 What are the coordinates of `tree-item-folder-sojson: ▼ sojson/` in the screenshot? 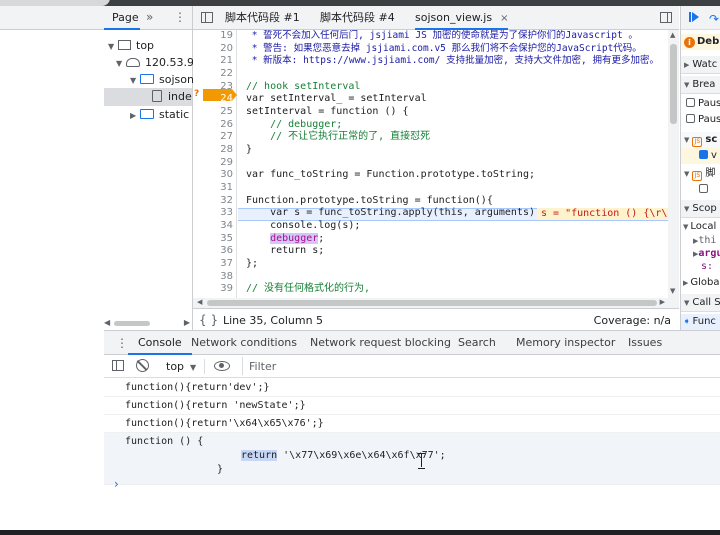 It's located at (164, 80).